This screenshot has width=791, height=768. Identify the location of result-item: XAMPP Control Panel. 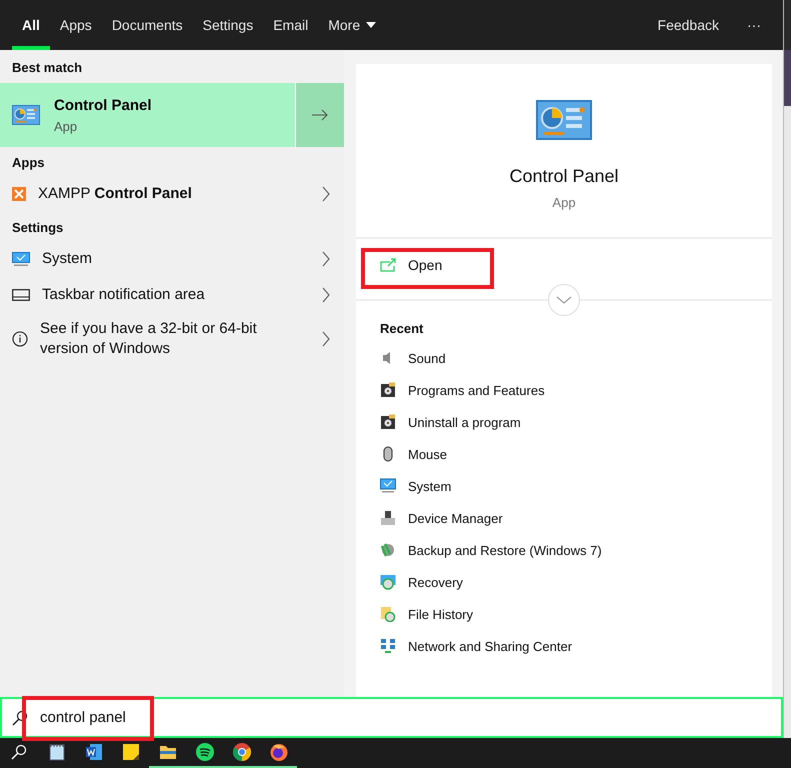
(172, 194).